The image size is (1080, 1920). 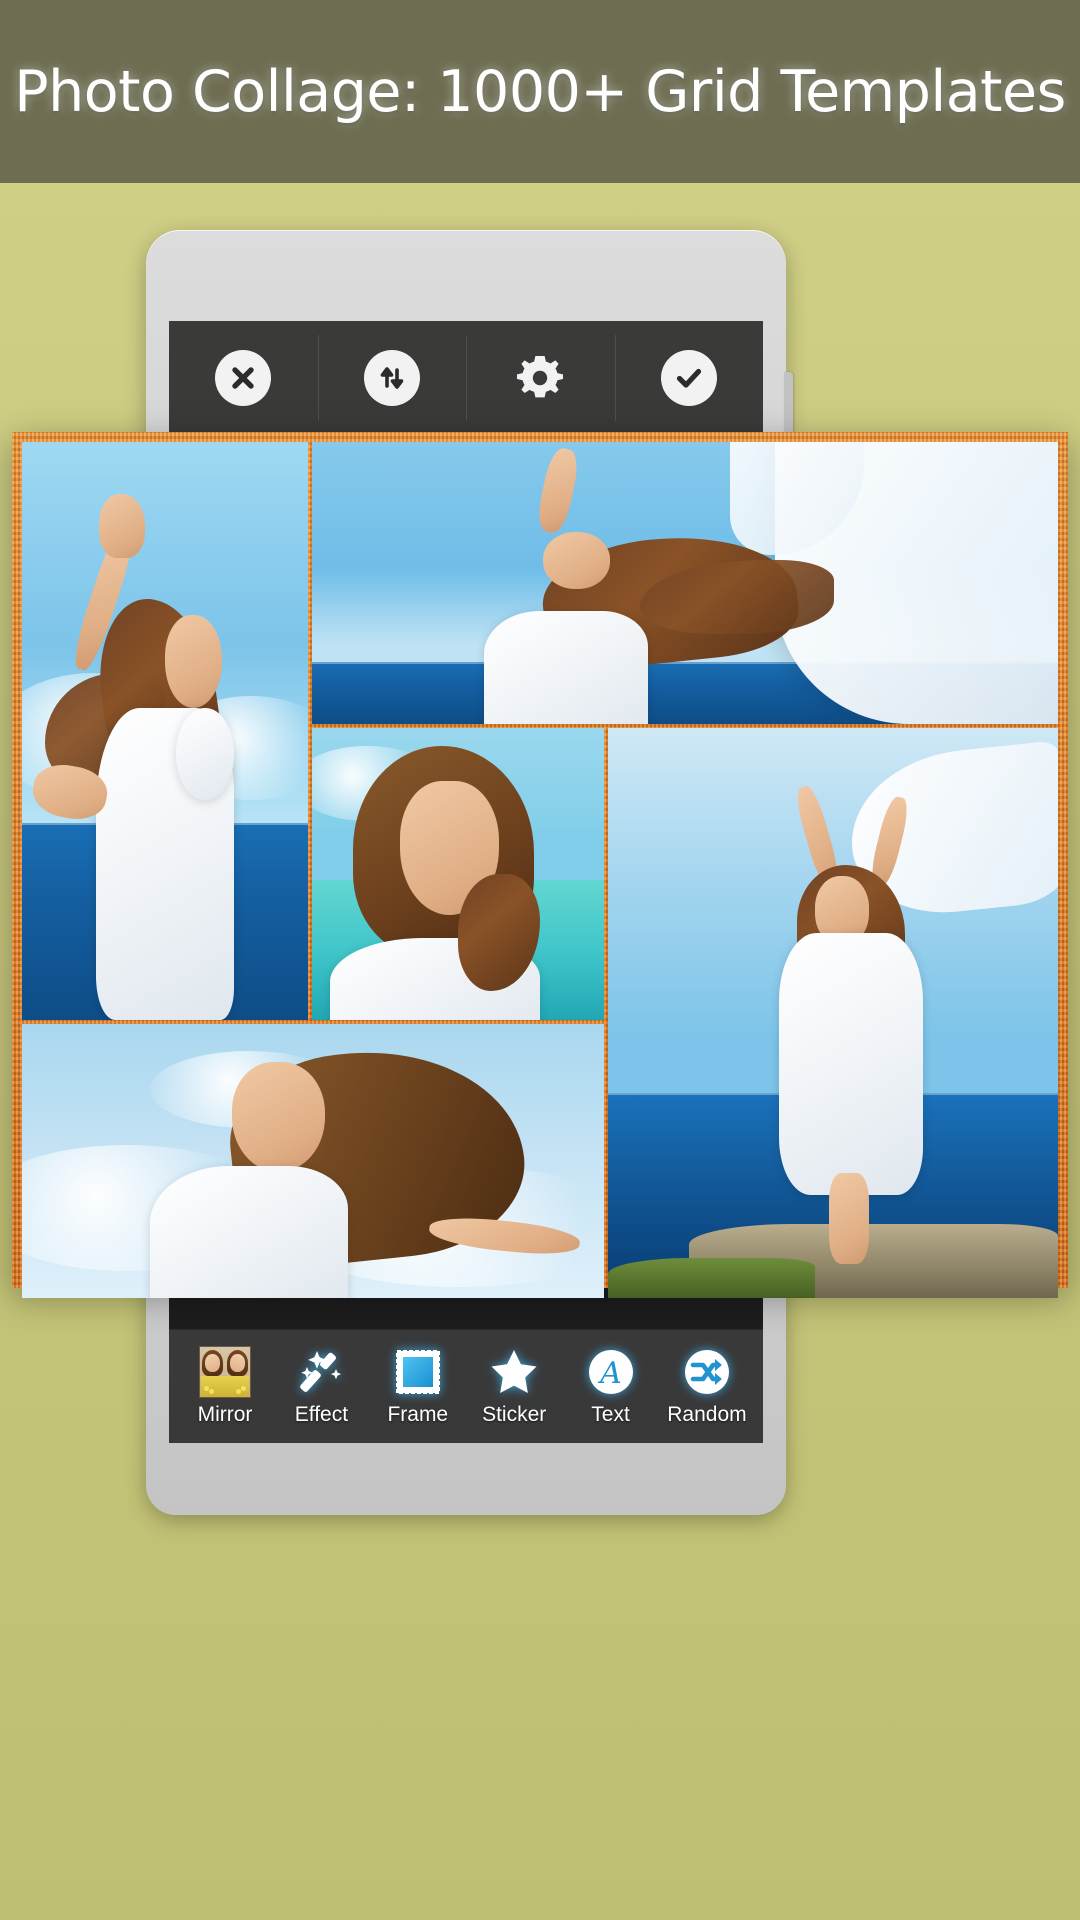 I want to click on check-icon, so click(x=688, y=378).